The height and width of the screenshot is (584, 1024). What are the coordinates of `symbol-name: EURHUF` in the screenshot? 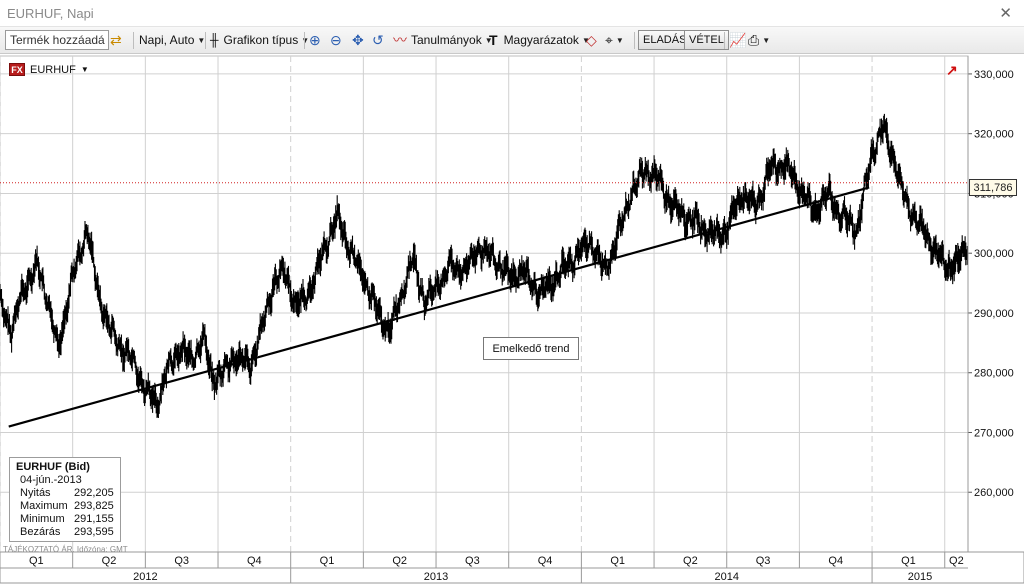 It's located at (53, 69).